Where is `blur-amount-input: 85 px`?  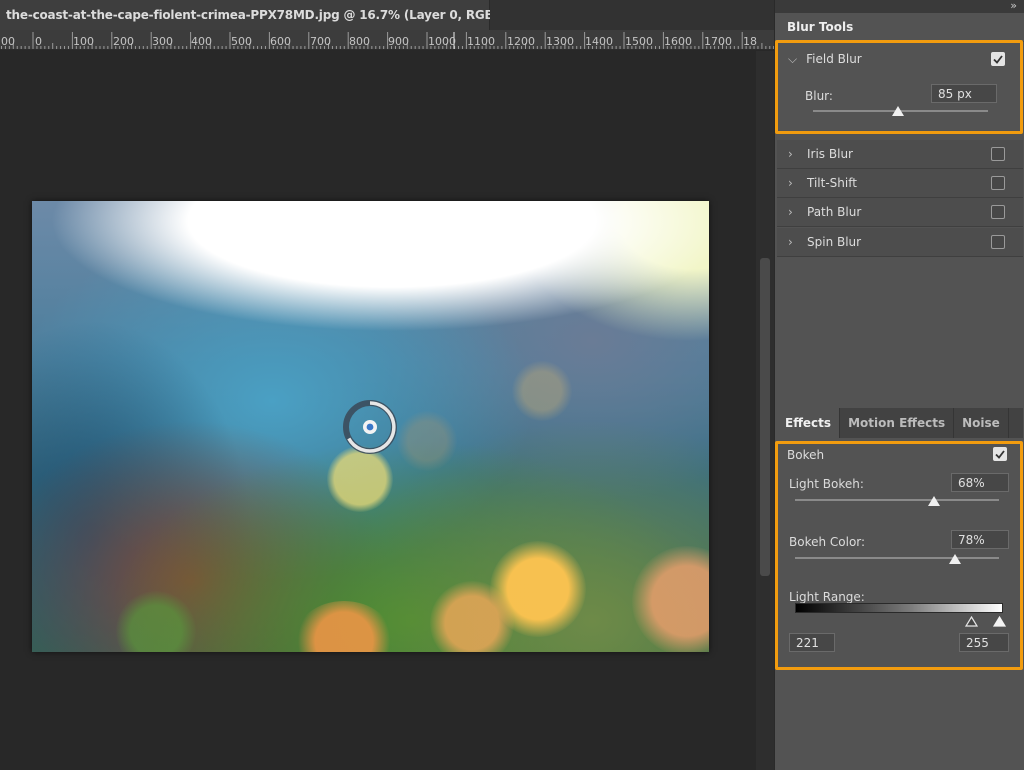
blur-amount-input: 85 px is located at coordinates (964, 93).